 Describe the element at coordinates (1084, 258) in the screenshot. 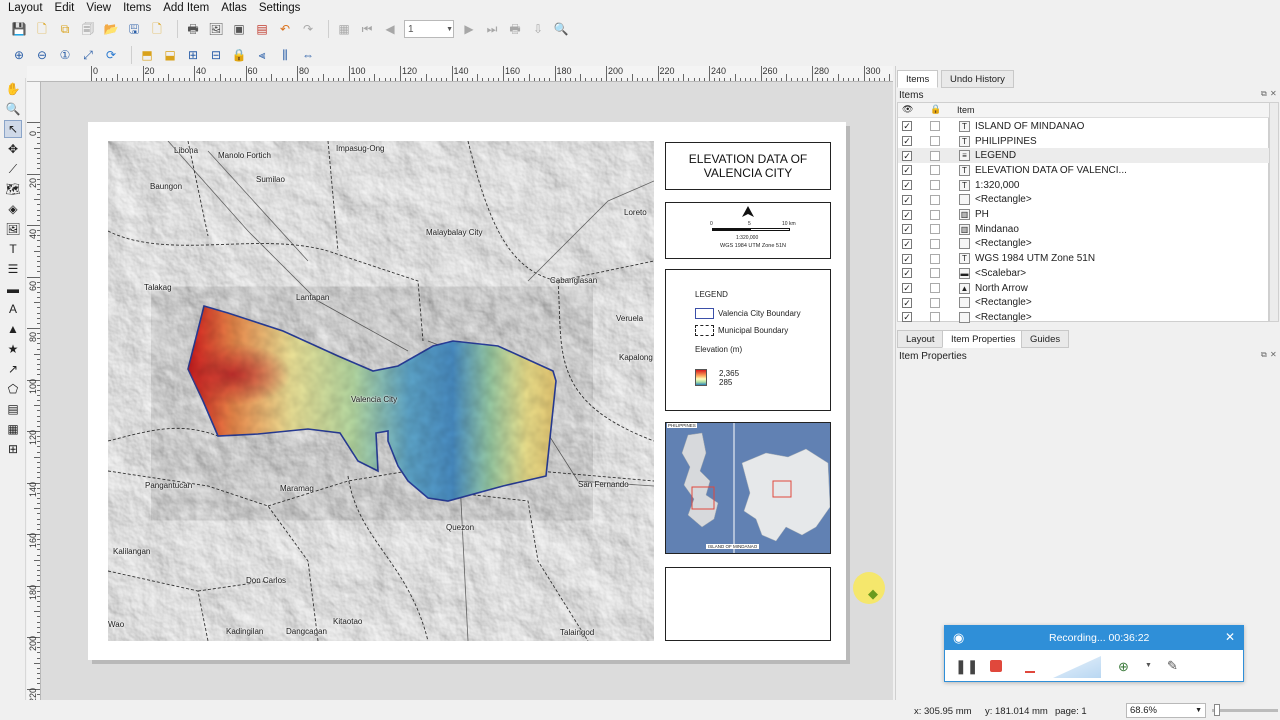

I see `item-row: ✓ T WGS 1984 UTM Zone 51N` at that location.